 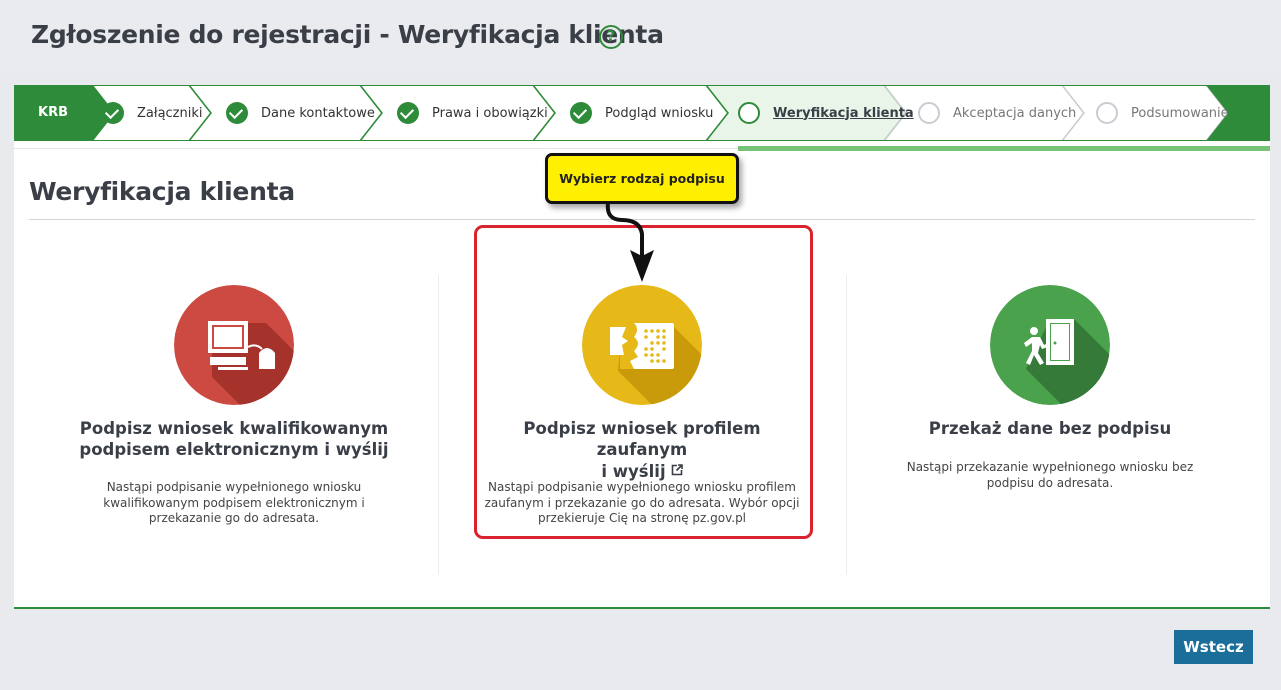 I want to click on step-podsumowanie: Podsumowanie, so click(x=1162, y=113).